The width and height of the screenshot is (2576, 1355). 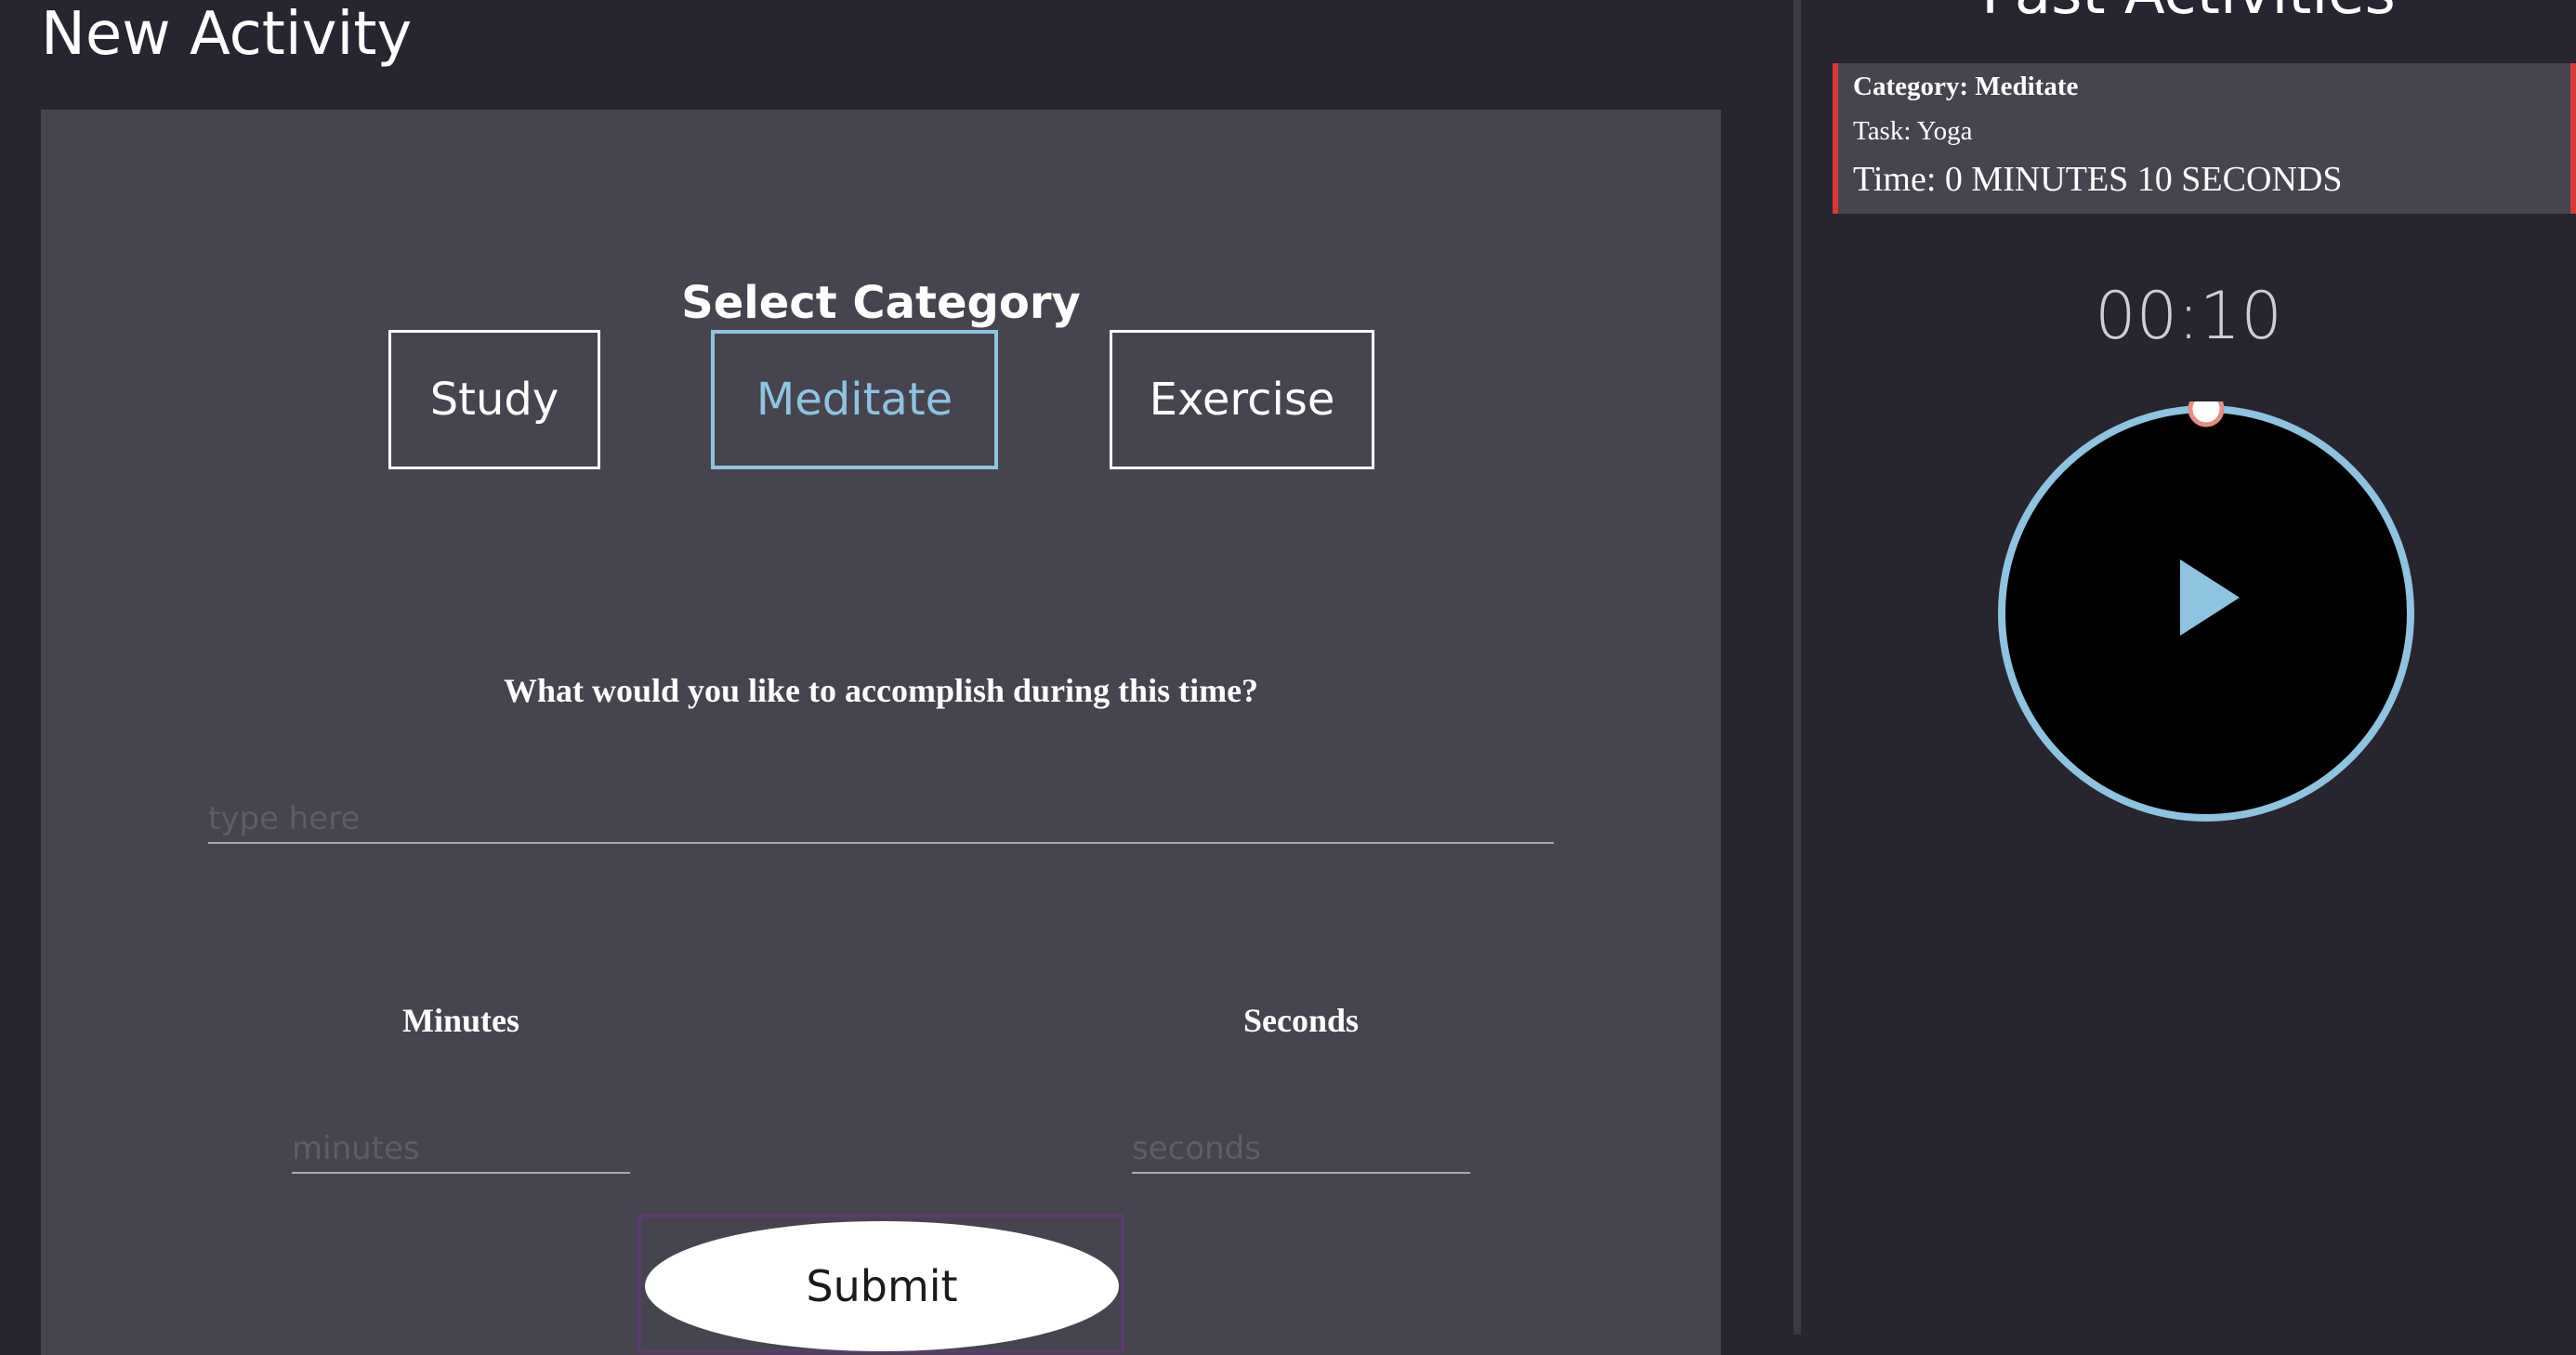 I want to click on page-title: New Activity, so click(x=227, y=34).